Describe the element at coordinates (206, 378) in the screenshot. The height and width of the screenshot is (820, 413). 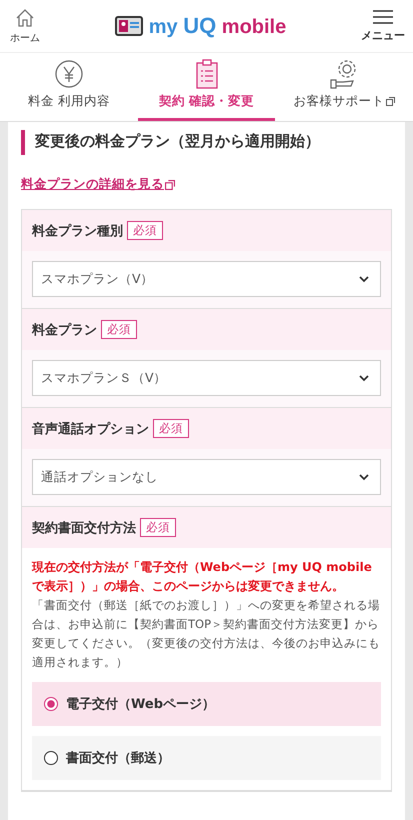
I see `plan-dropdown: スマホプランＳ（V）` at that location.